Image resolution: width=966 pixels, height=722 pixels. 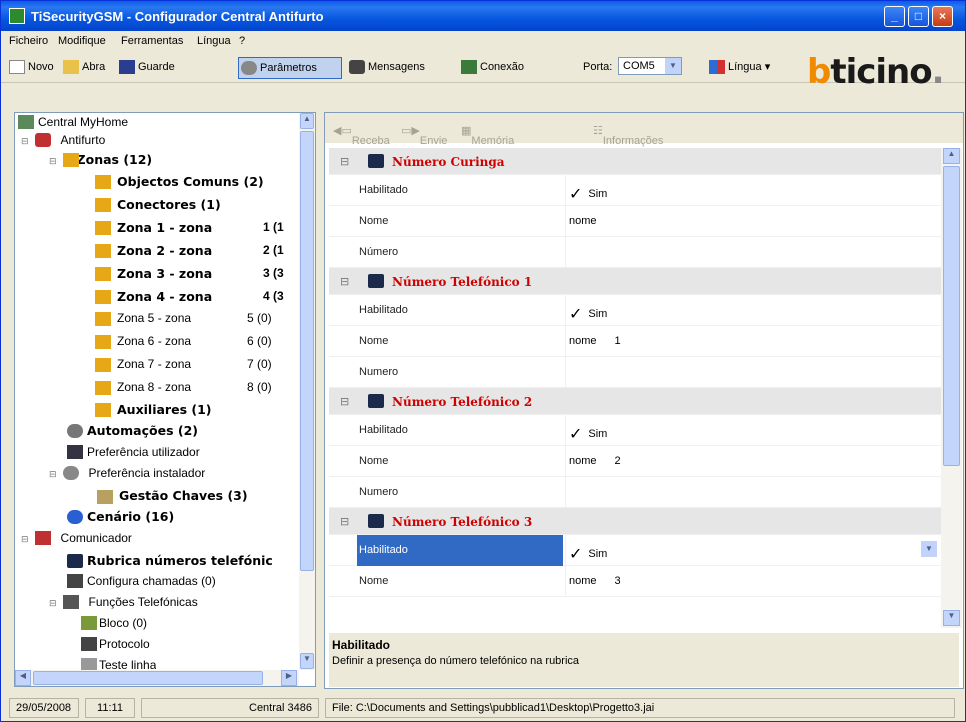 I want to click on menu-ferramentas: Ferramentas, so click(x=152, y=41).